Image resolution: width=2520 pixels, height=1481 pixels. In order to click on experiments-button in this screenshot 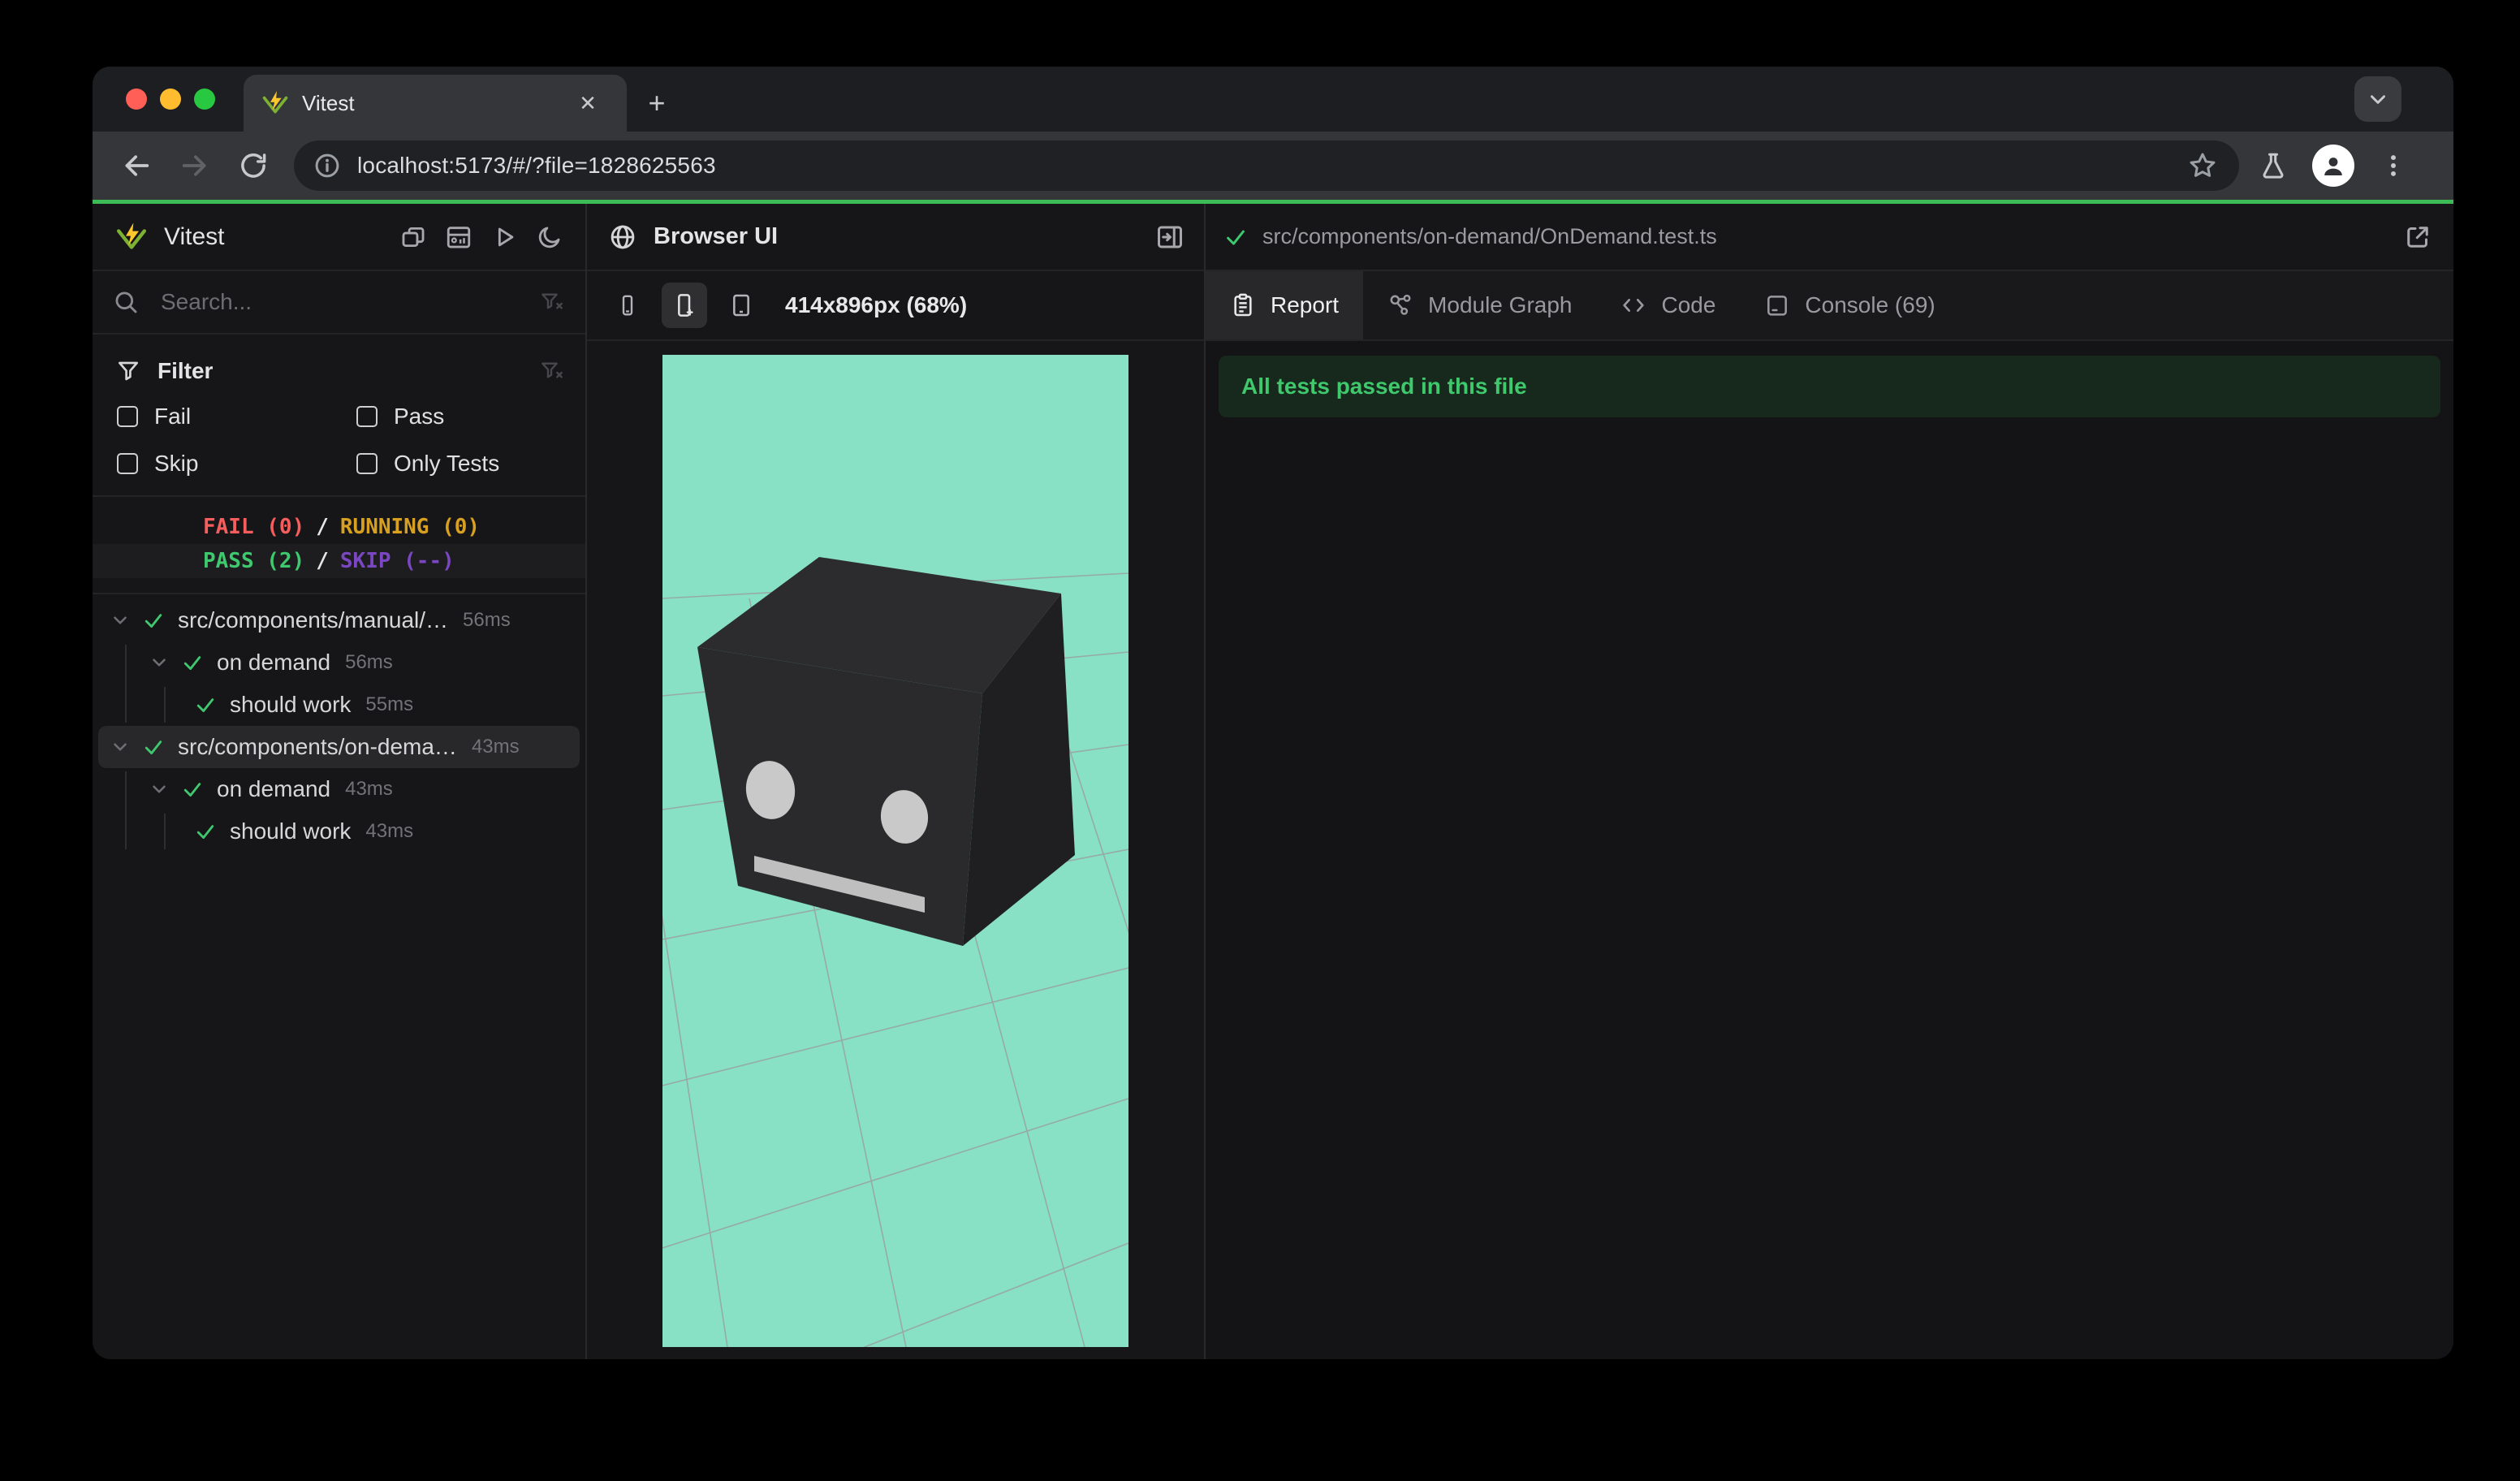, I will do `click(2273, 166)`.